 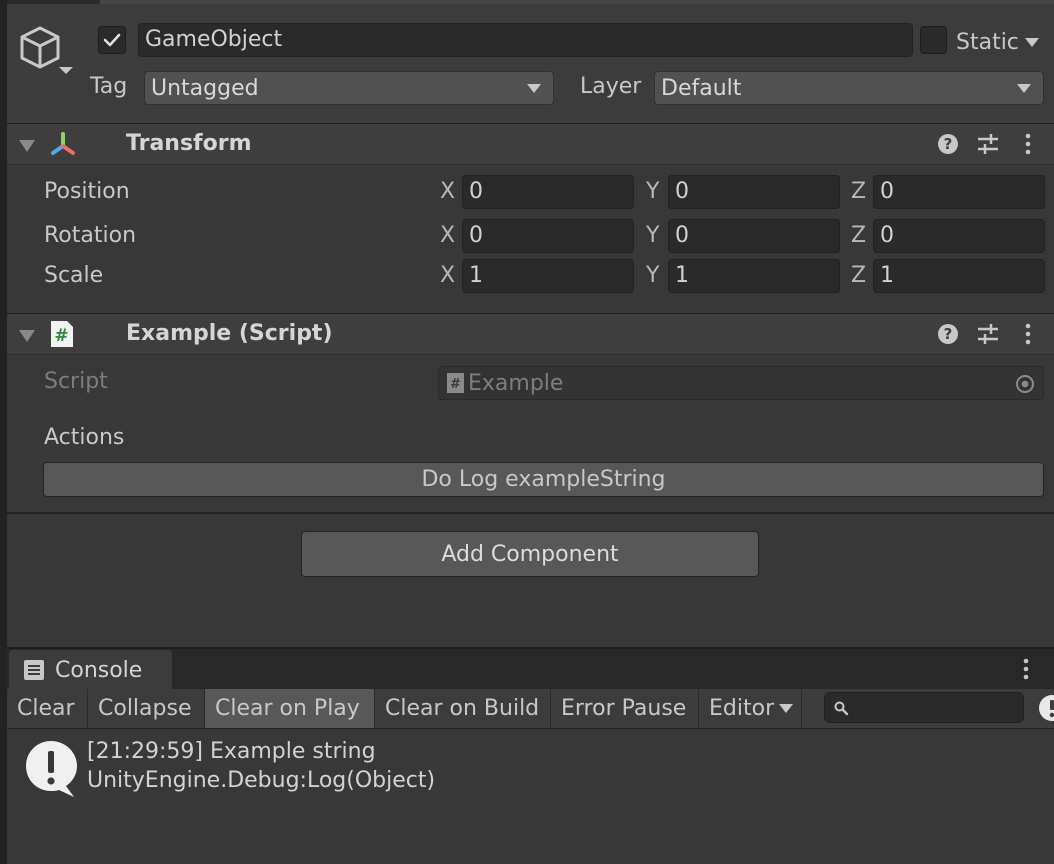 What do you see at coordinates (76, 381) in the screenshot?
I see `script-field-label: Script` at bounding box center [76, 381].